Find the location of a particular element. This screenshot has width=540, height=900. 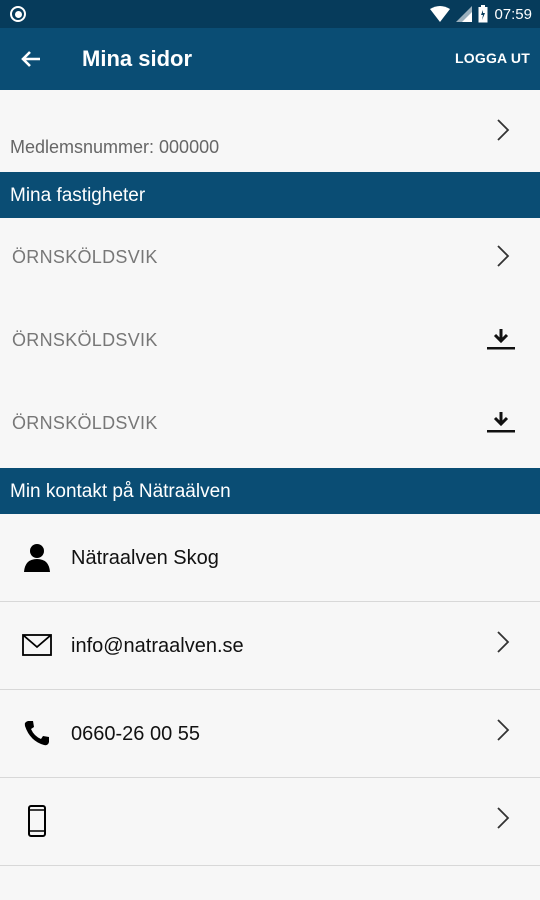

contact-row-mobile is located at coordinates (270, 822).